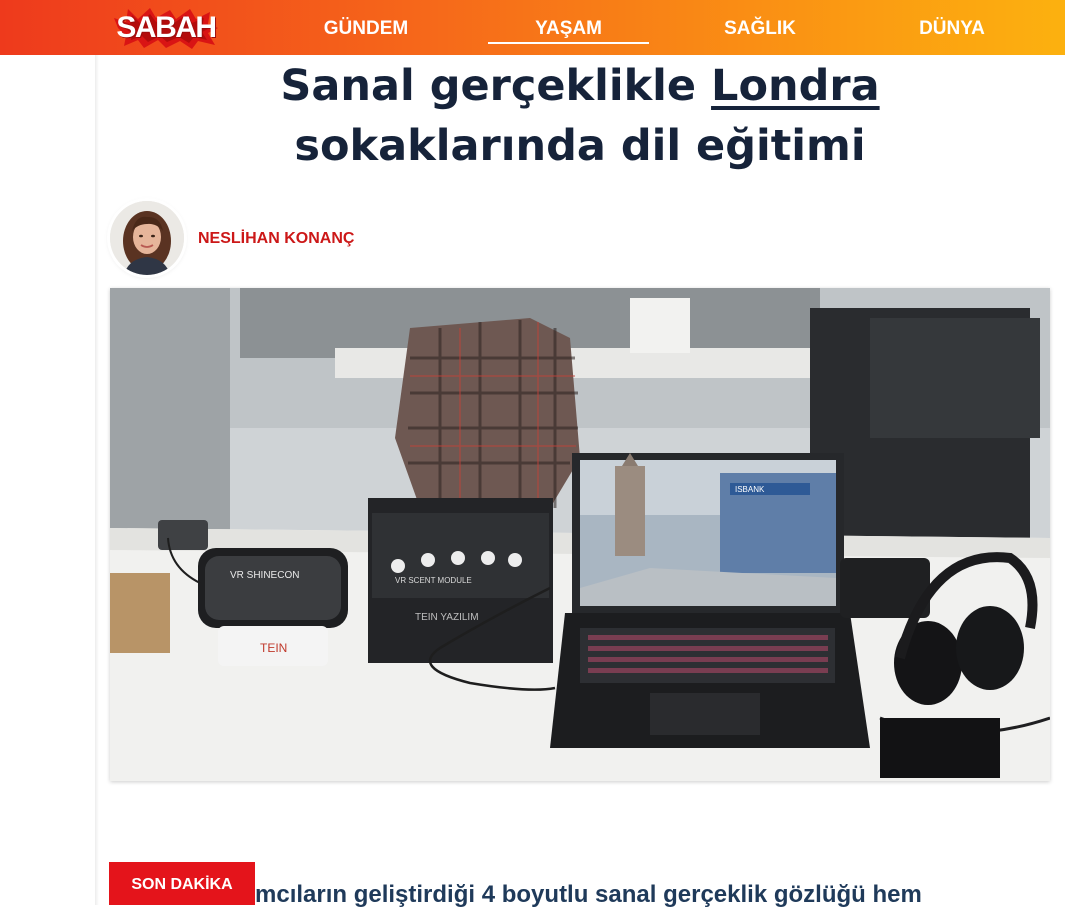 Image resolution: width=1065 pixels, height=910 pixels. Describe the element at coordinates (795, 86) in the screenshot. I see `title-link-londra: Londra` at that location.